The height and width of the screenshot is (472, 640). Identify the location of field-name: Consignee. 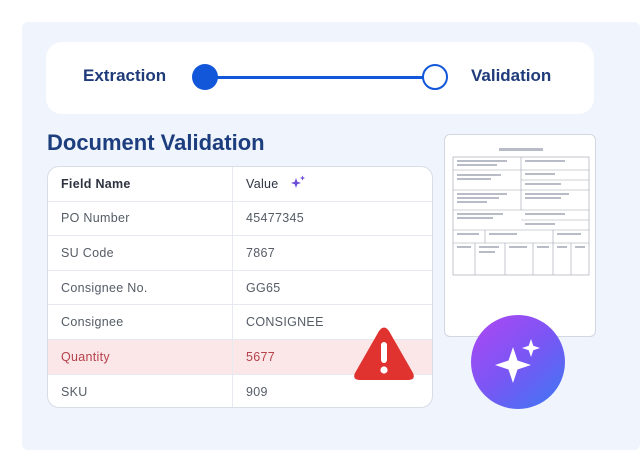
(92, 322).